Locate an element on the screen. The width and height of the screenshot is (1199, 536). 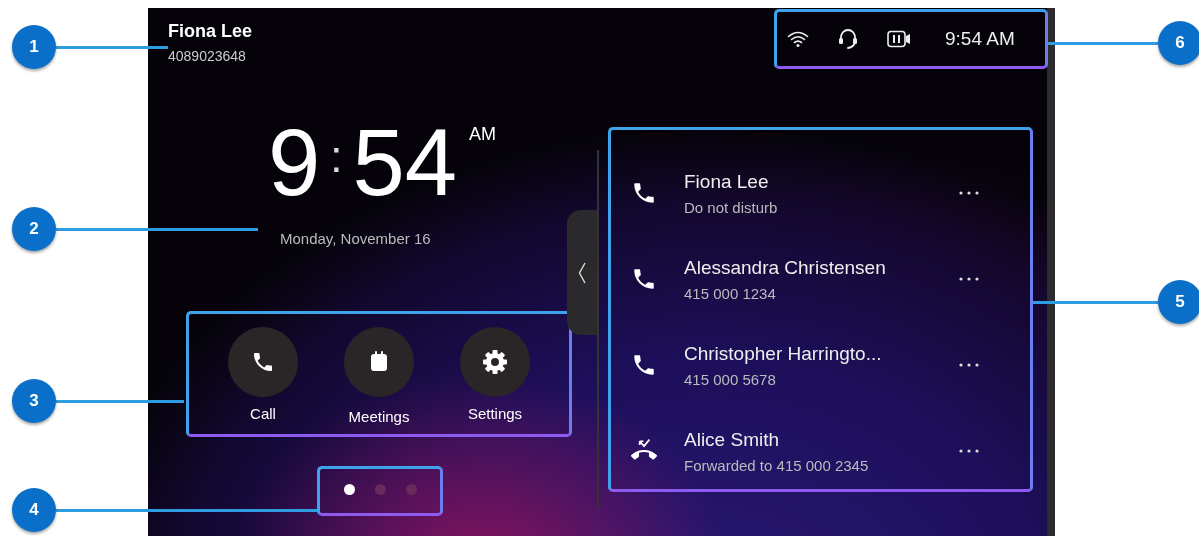
settings-icon is located at coordinates (495, 362).